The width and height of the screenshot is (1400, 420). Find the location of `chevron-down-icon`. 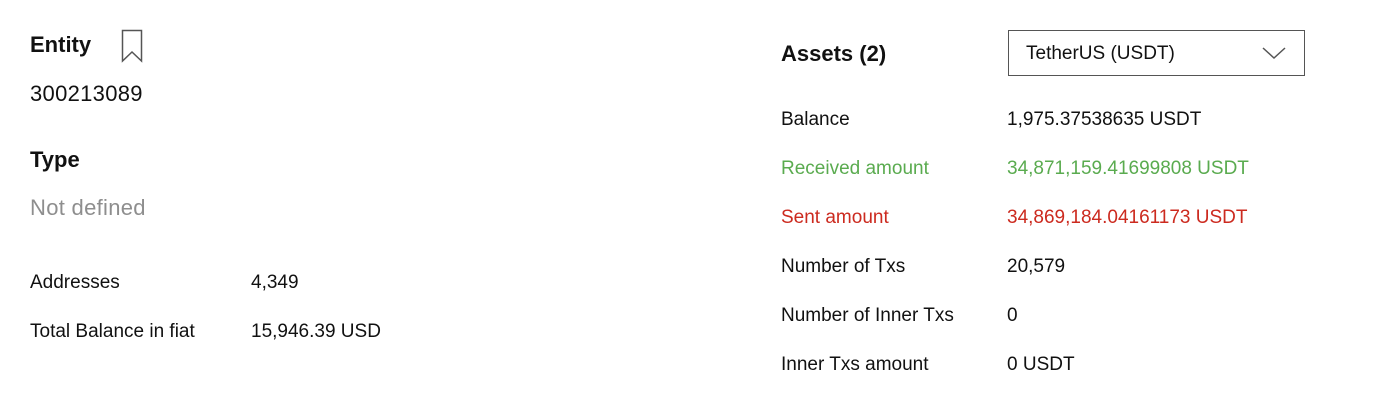

chevron-down-icon is located at coordinates (1274, 53).